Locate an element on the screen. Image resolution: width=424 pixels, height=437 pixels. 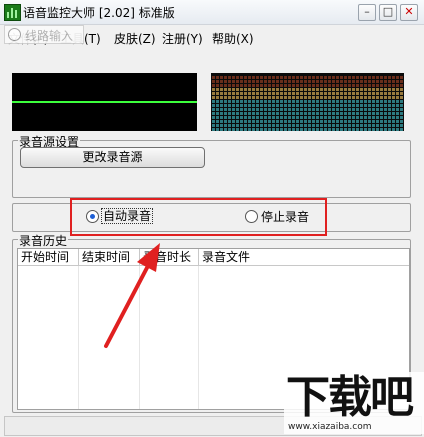
change-source-button: 更改录音源 is located at coordinates (112, 157).